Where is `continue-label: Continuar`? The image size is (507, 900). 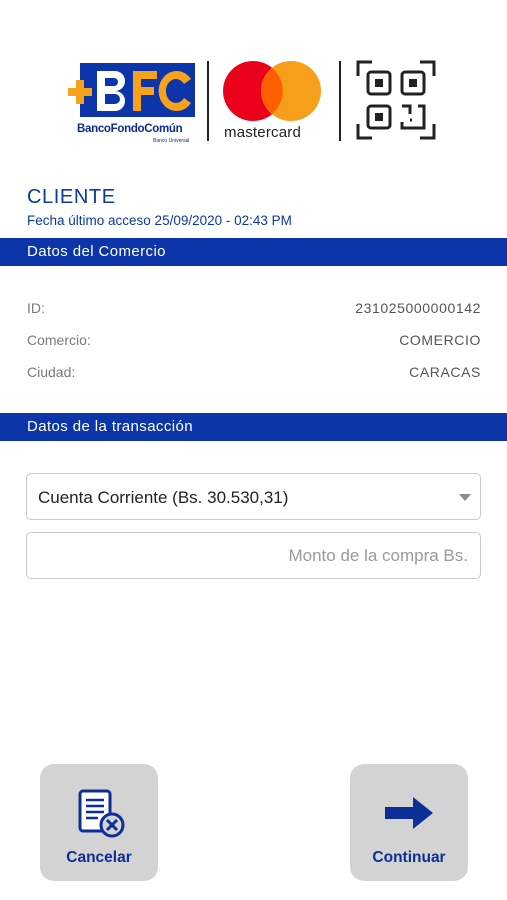
continue-label: Continuar is located at coordinates (409, 857).